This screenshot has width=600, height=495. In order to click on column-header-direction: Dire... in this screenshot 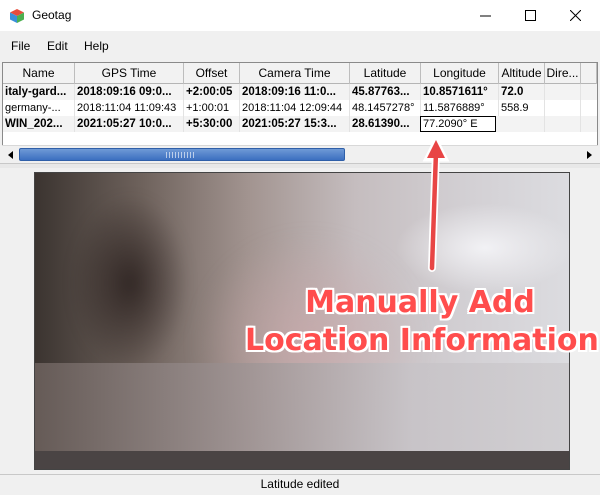, I will do `click(563, 73)`.